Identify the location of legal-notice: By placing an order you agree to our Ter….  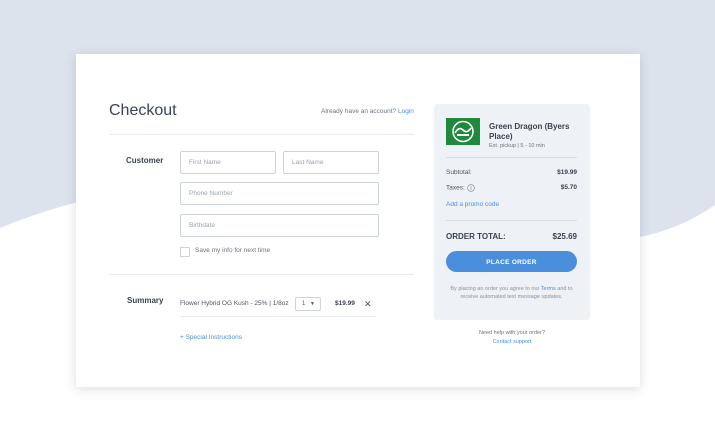
(511, 293).